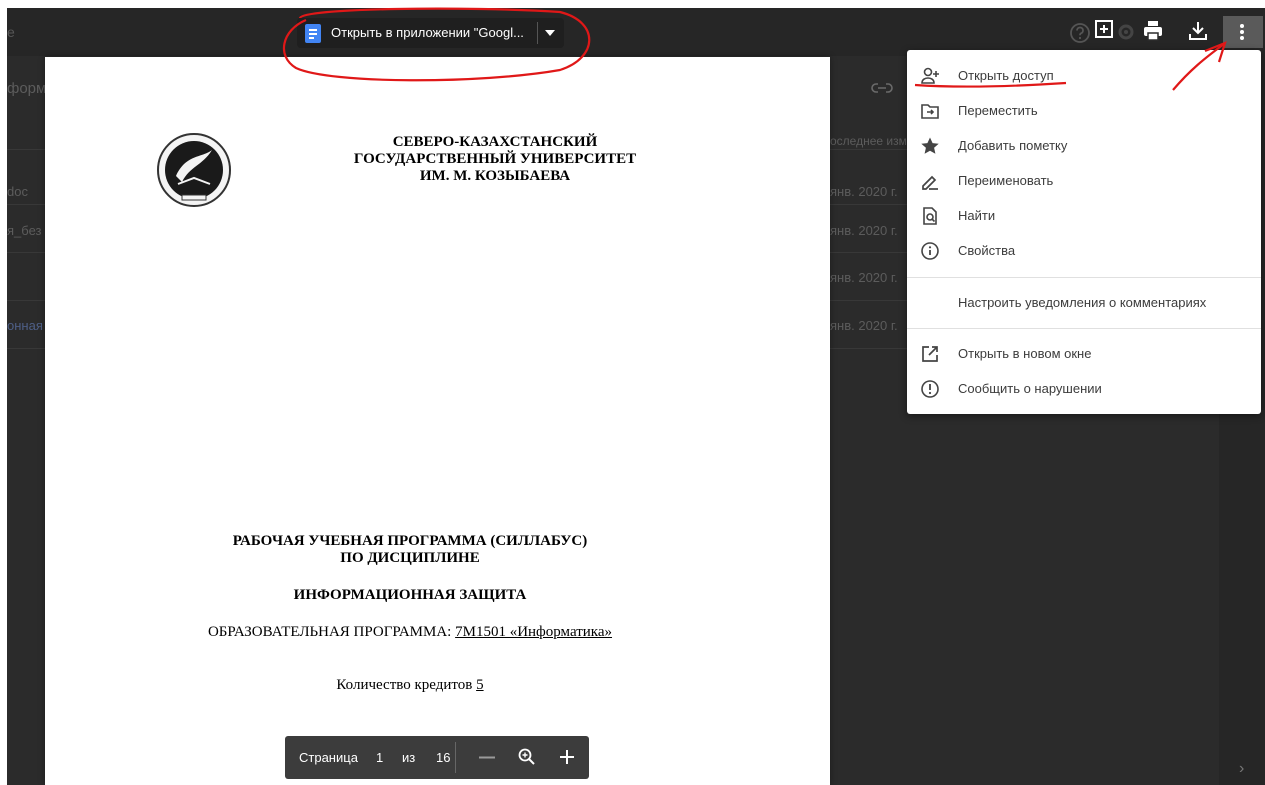 This screenshot has width=1265, height=785. Describe the element at coordinates (882, 88) in the screenshot. I see `link-icon` at that location.